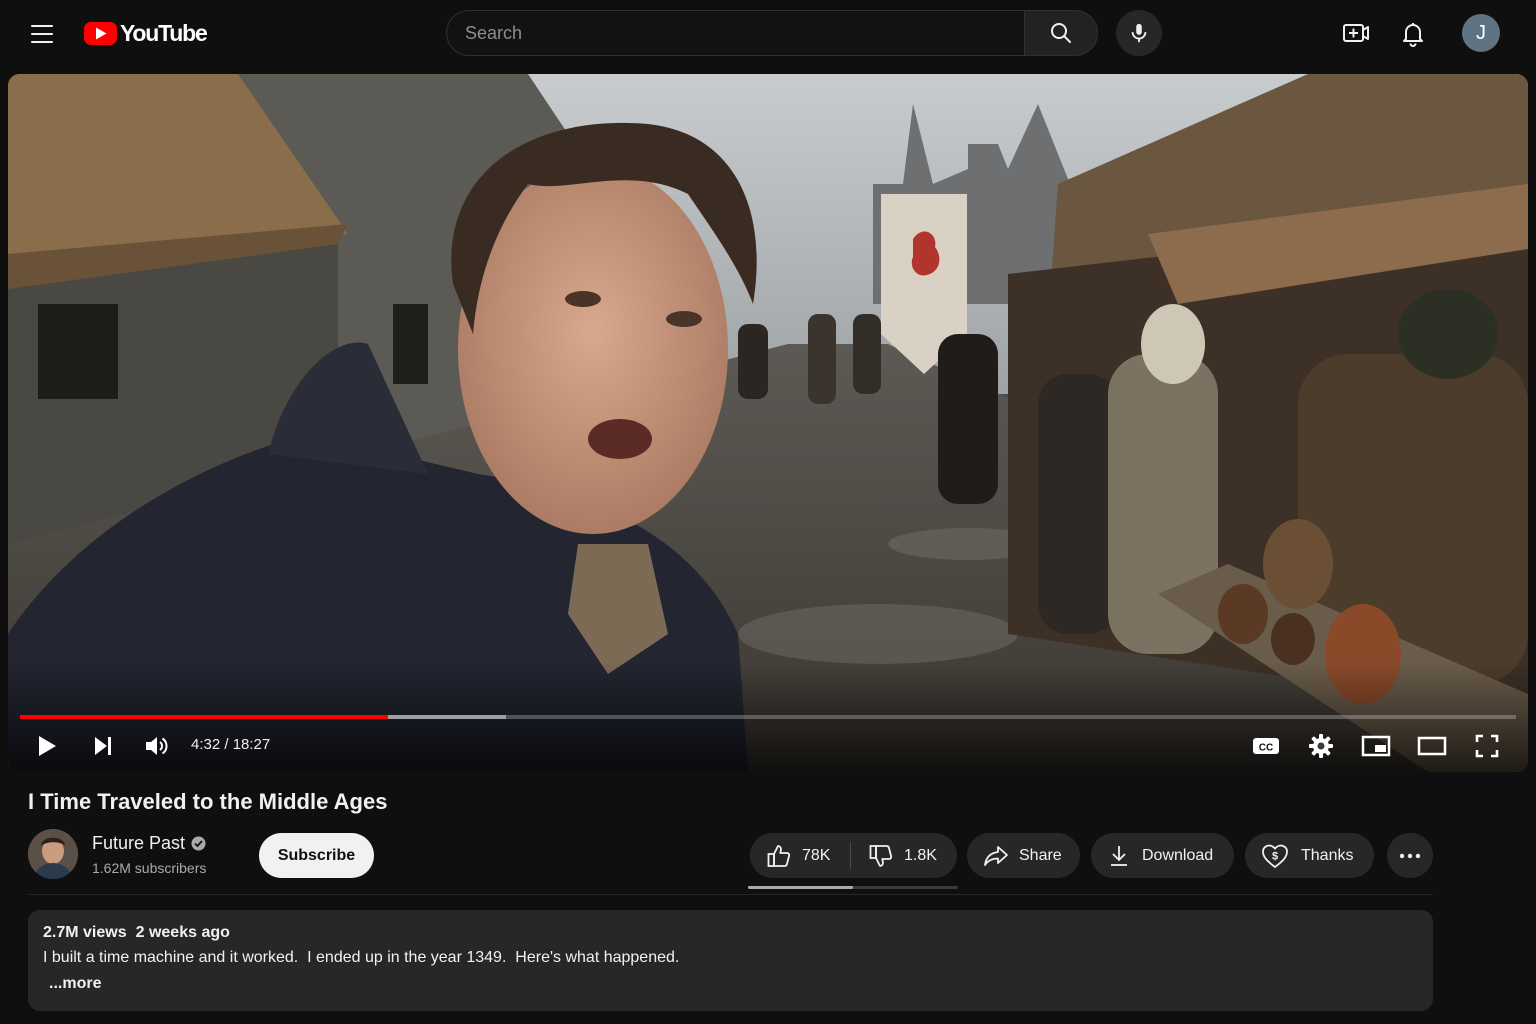 The width and height of the screenshot is (1536, 1024). Describe the element at coordinates (316, 855) in the screenshot. I see `subscribe-button: Subscribe` at that location.